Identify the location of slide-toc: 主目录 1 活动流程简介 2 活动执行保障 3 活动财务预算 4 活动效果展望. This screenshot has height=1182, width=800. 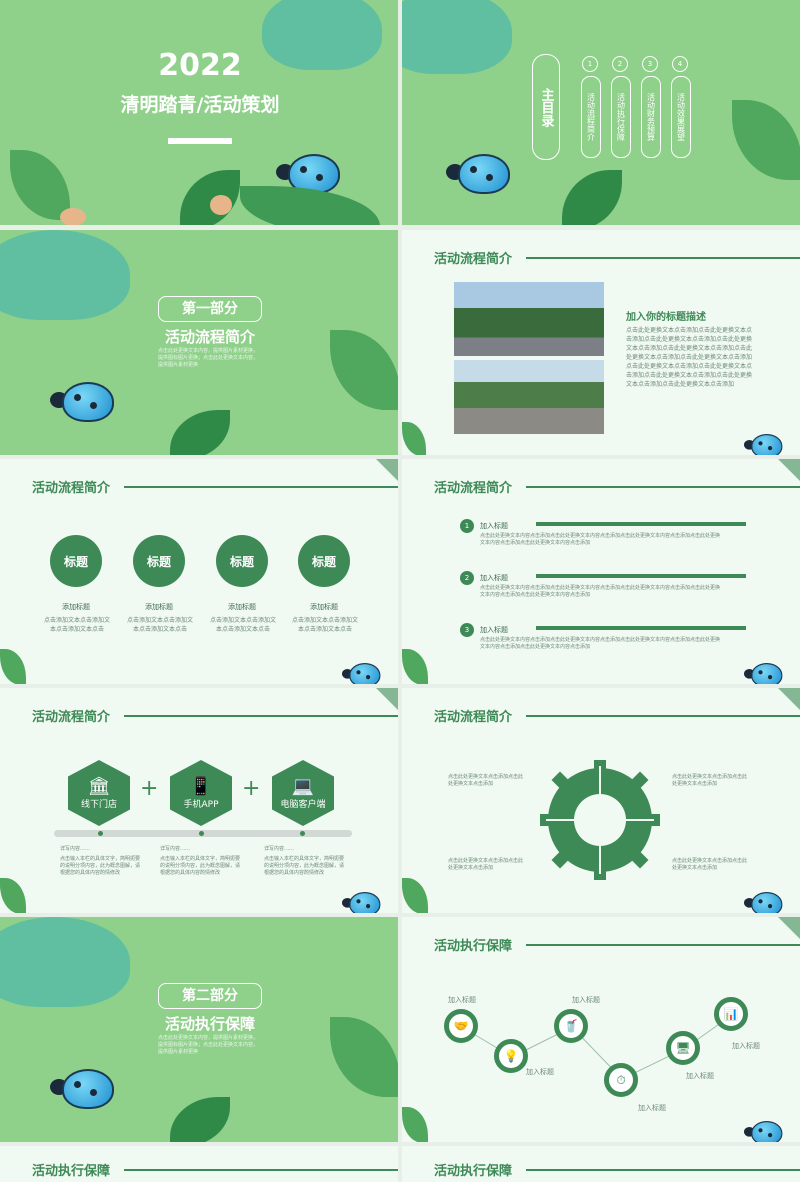
(601, 112).